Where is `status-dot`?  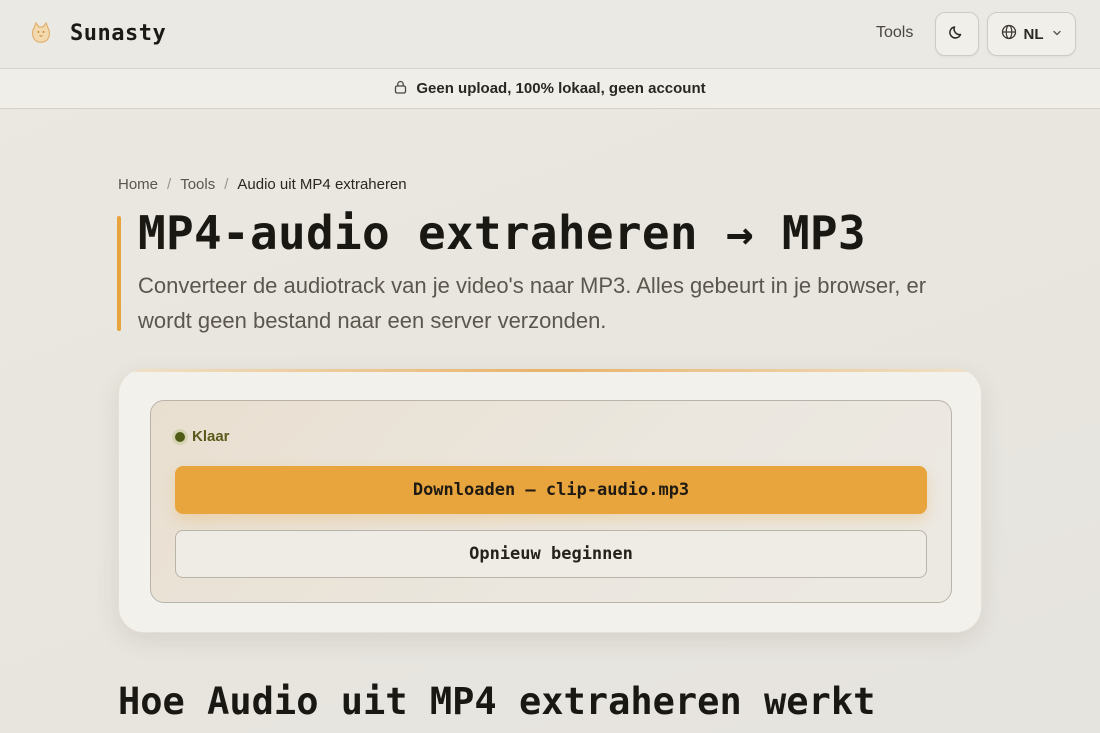
status-dot is located at coordinates (180, 436).